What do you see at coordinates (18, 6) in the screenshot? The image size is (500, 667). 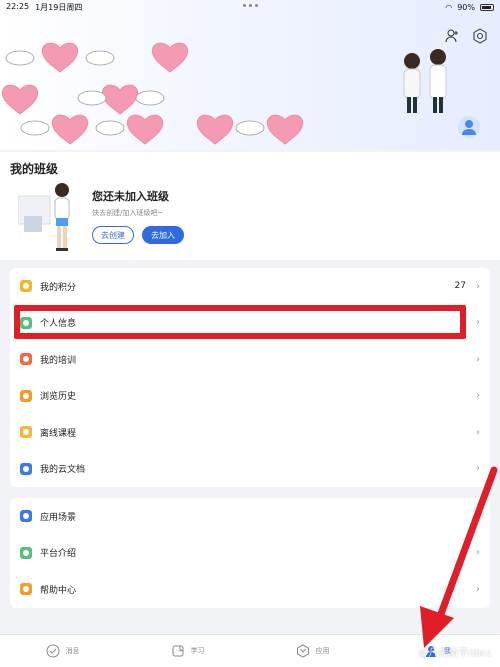 I see `status-time: 22:25` at bounding box center [18, 6].